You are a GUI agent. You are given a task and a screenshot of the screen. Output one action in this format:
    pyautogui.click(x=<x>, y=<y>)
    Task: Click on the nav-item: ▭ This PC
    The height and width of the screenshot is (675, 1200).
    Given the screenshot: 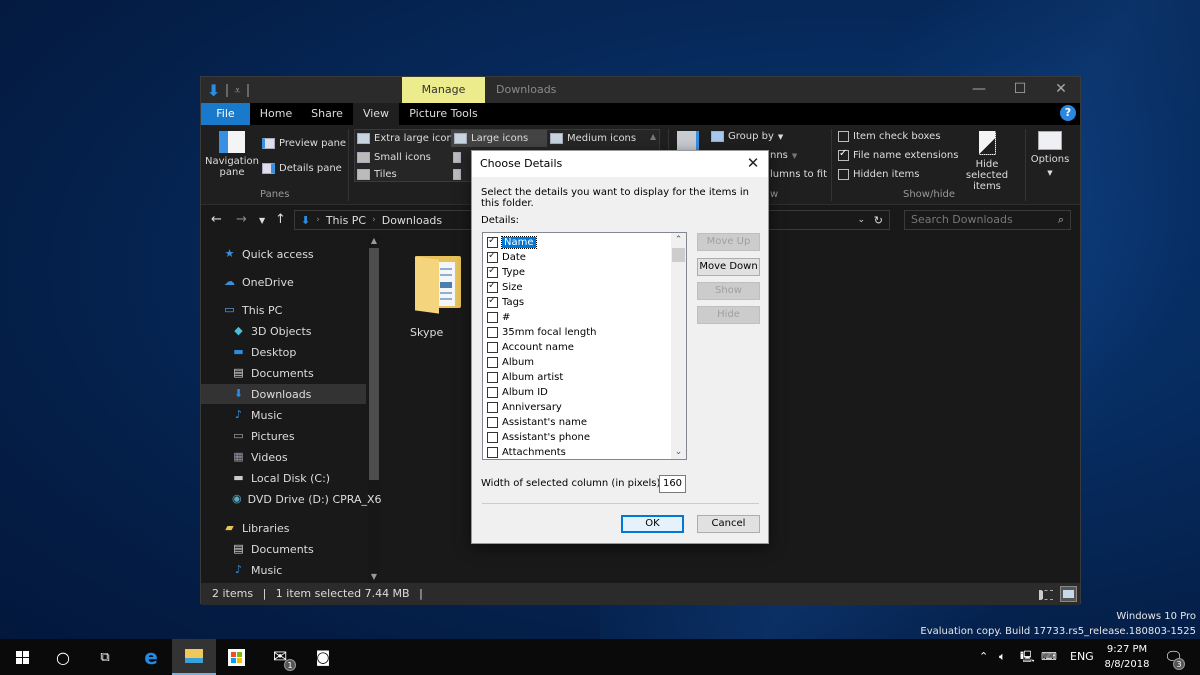 What is the action you would take?
    pyautogui.click(x=283, y=310)
    